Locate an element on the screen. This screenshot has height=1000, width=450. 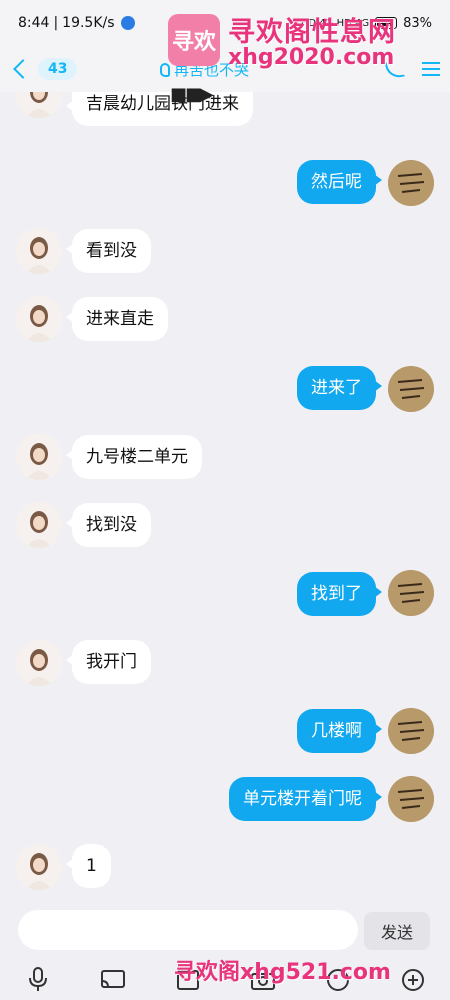
message-bubble: 进来直走 is located at coordinates (117, 319).